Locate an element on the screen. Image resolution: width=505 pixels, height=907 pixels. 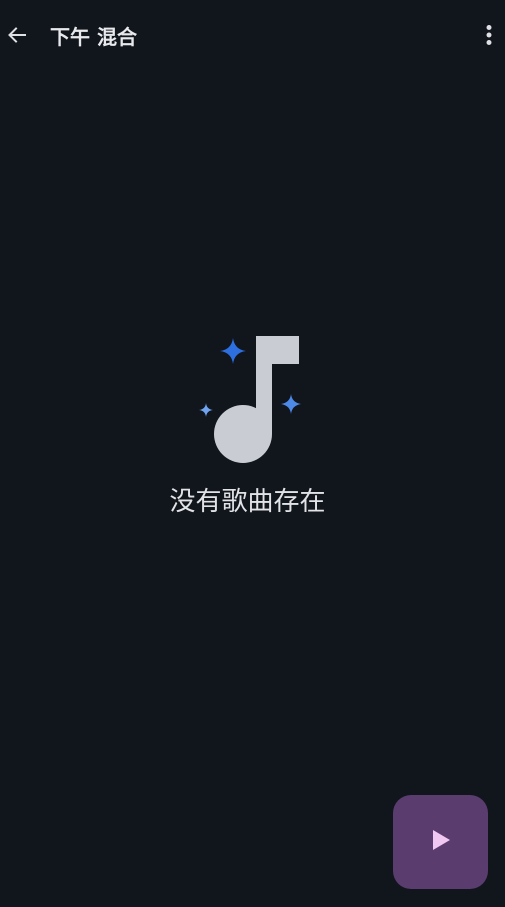
more-vertical-icon is located at coordinates (489, 37).